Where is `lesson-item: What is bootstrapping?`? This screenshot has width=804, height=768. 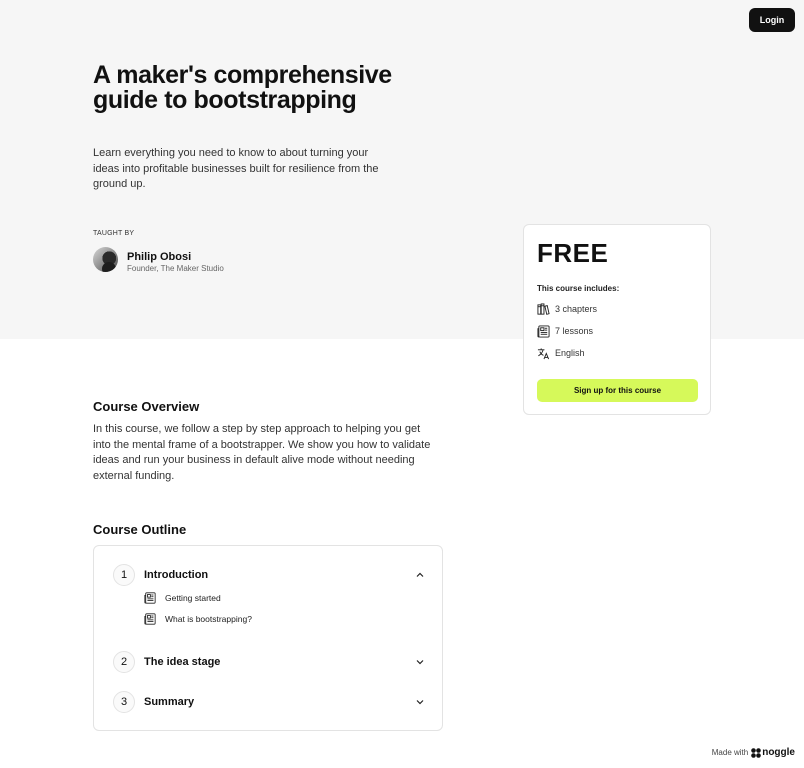
lesson-item: What is bootstrapping? is located at coordinates (198, 619).